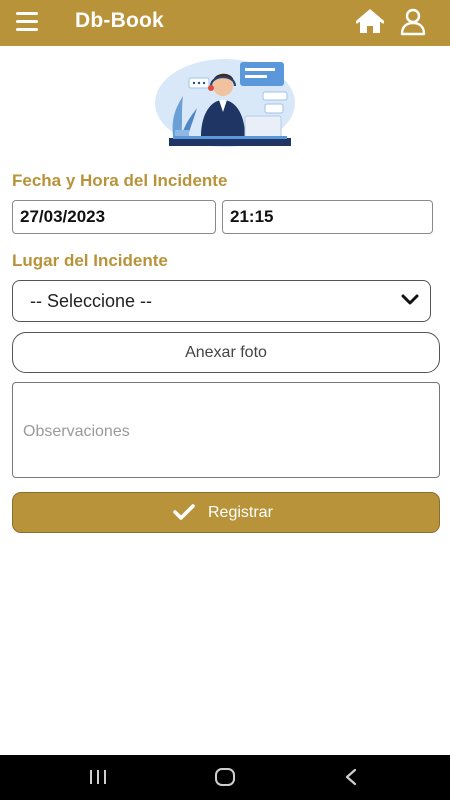  Describe the element at coordinates (226, 430) in the screenshot. I see `observations-textarea: Observaciones` at that location.